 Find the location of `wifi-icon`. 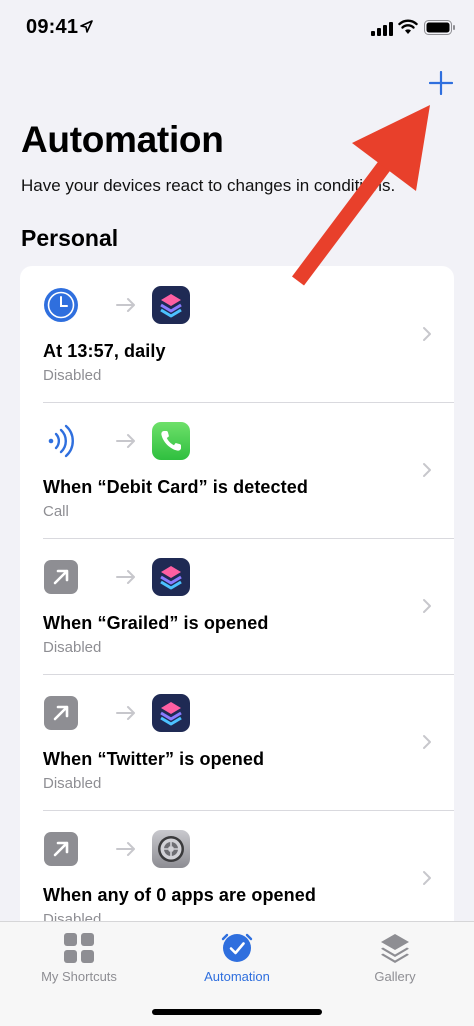

wifi-icon is located at coordinates (408, 26).